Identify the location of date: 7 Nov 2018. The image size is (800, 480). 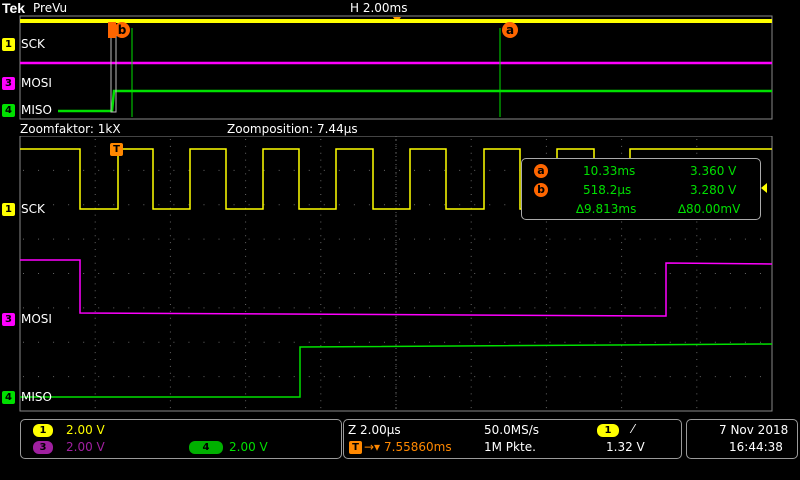
(754, 430).